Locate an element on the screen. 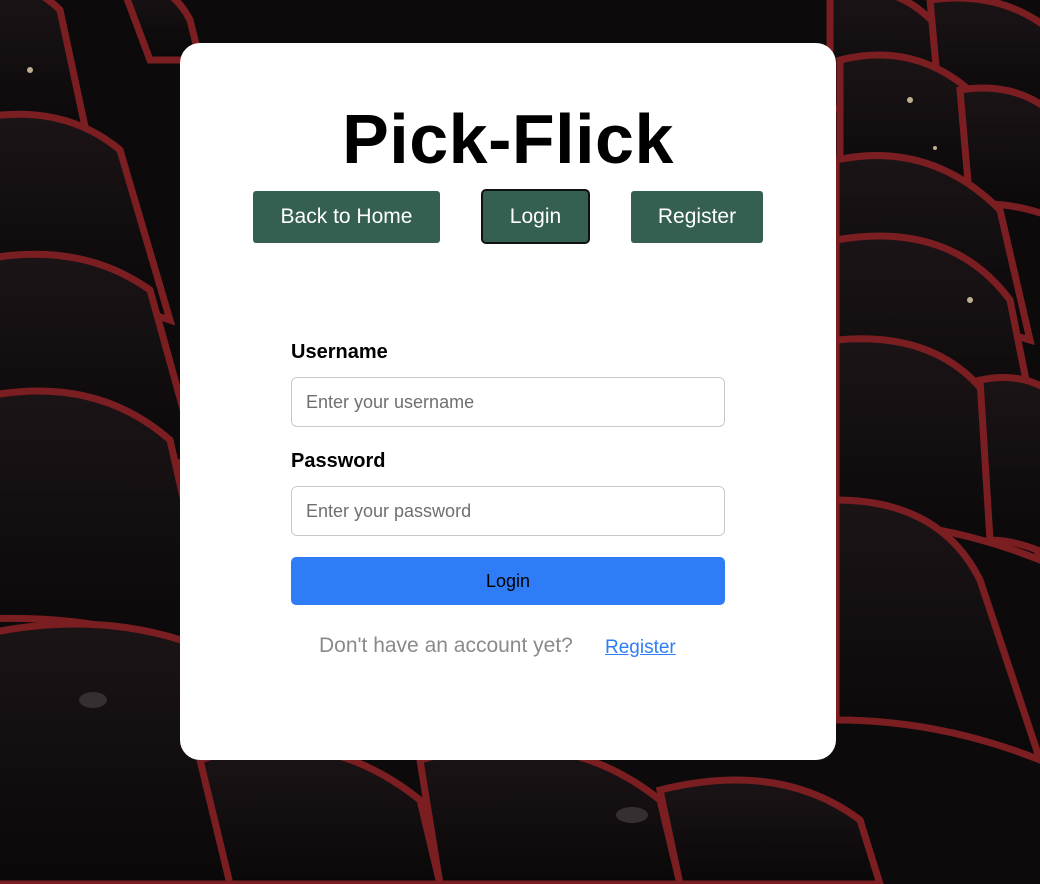 Image resolution: width=1040 pixels, height=884 pixels. login-submit-button: Login is located at coordinates (508, 581).